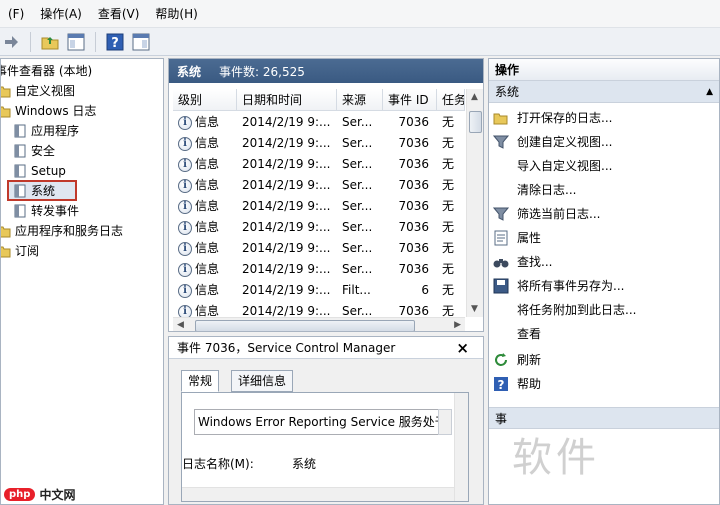  I want to click on action-item: 属性, so click(517, 238).